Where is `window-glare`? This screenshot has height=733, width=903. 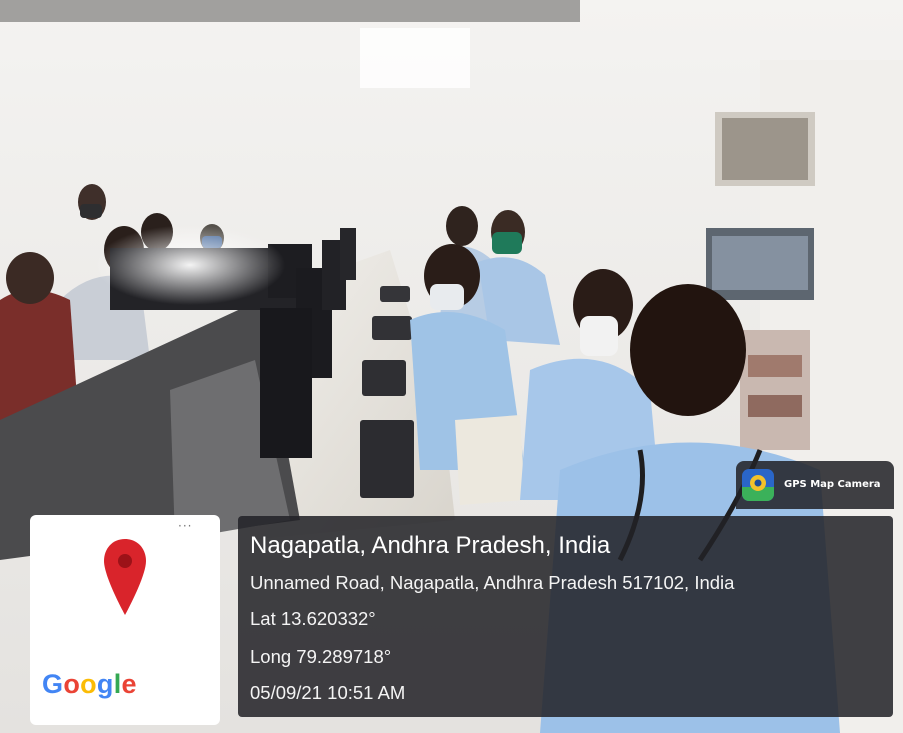
window-glare is located at coordinates (190, 265).